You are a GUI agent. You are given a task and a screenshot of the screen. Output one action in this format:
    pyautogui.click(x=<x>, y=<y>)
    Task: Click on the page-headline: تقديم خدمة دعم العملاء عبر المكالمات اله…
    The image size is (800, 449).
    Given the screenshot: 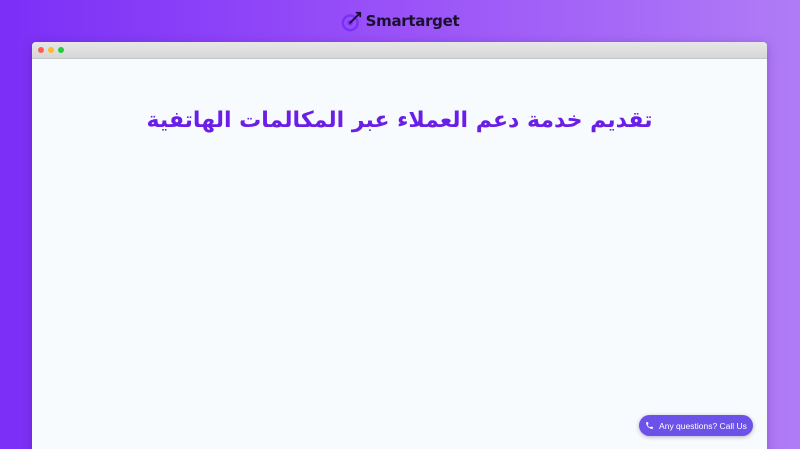 What is the action you would take?
    pyautogui.click(x=399, y=120)
    